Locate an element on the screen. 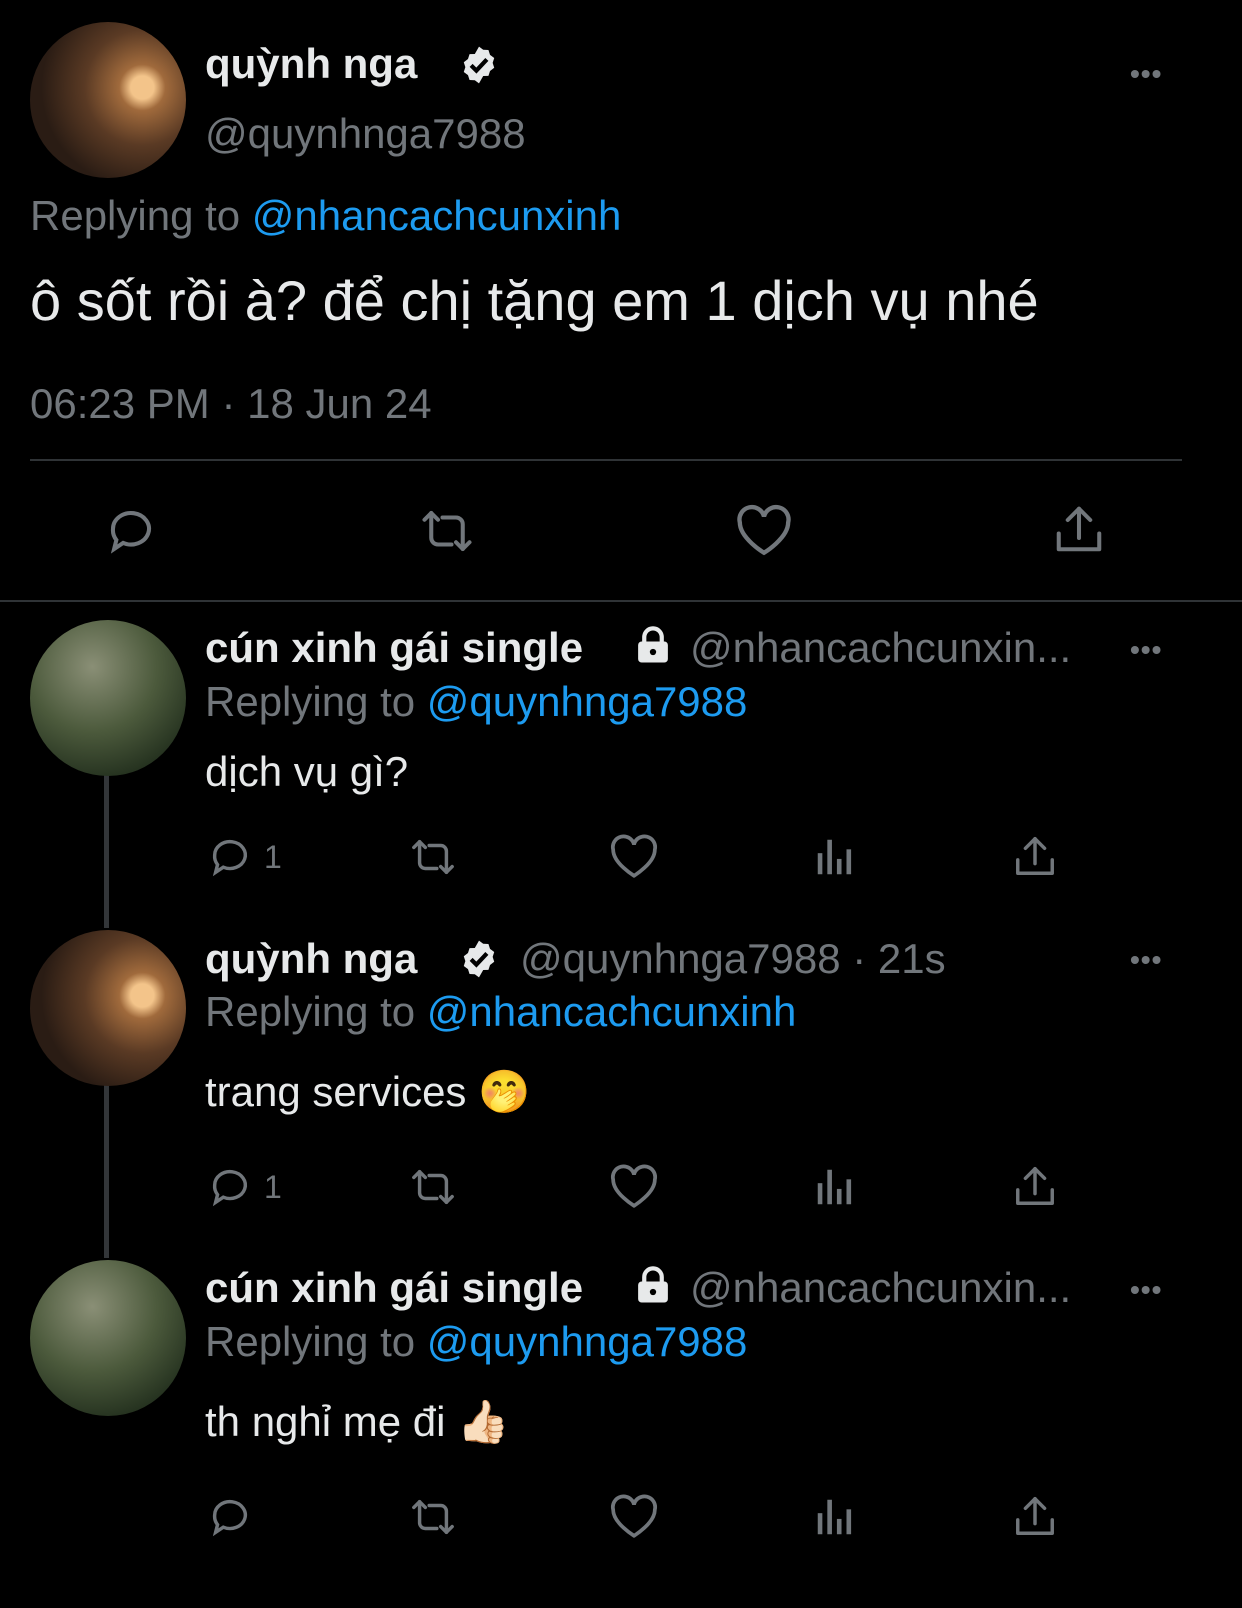 This screenshot has height=1608, width=1242. tweet-text: dịch vụ gì? is located at coordinates (307, 771).